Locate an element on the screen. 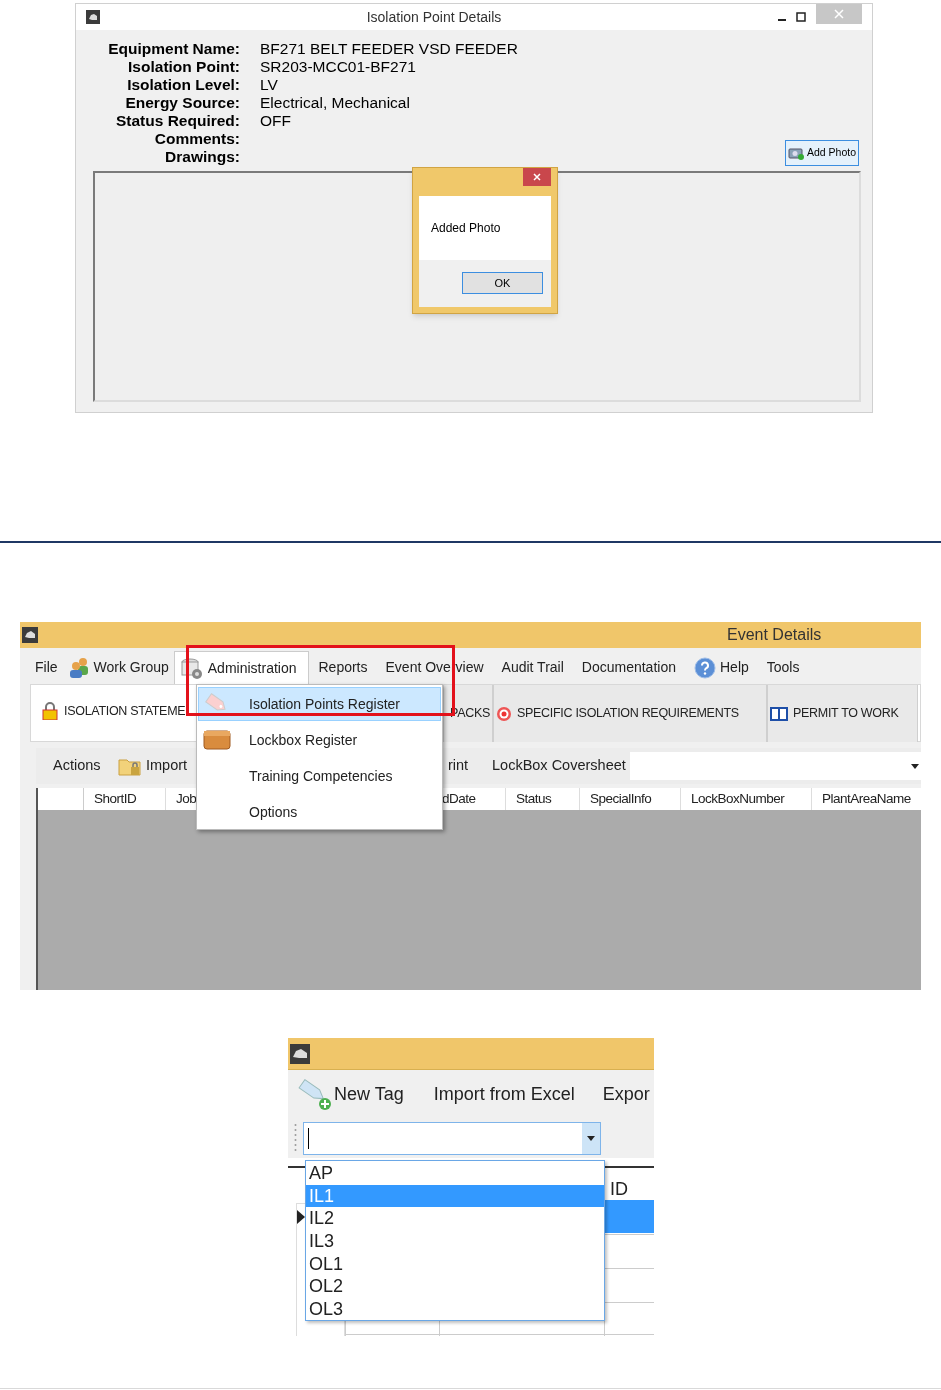  maximize-icon is located at coordinates (801, 17).